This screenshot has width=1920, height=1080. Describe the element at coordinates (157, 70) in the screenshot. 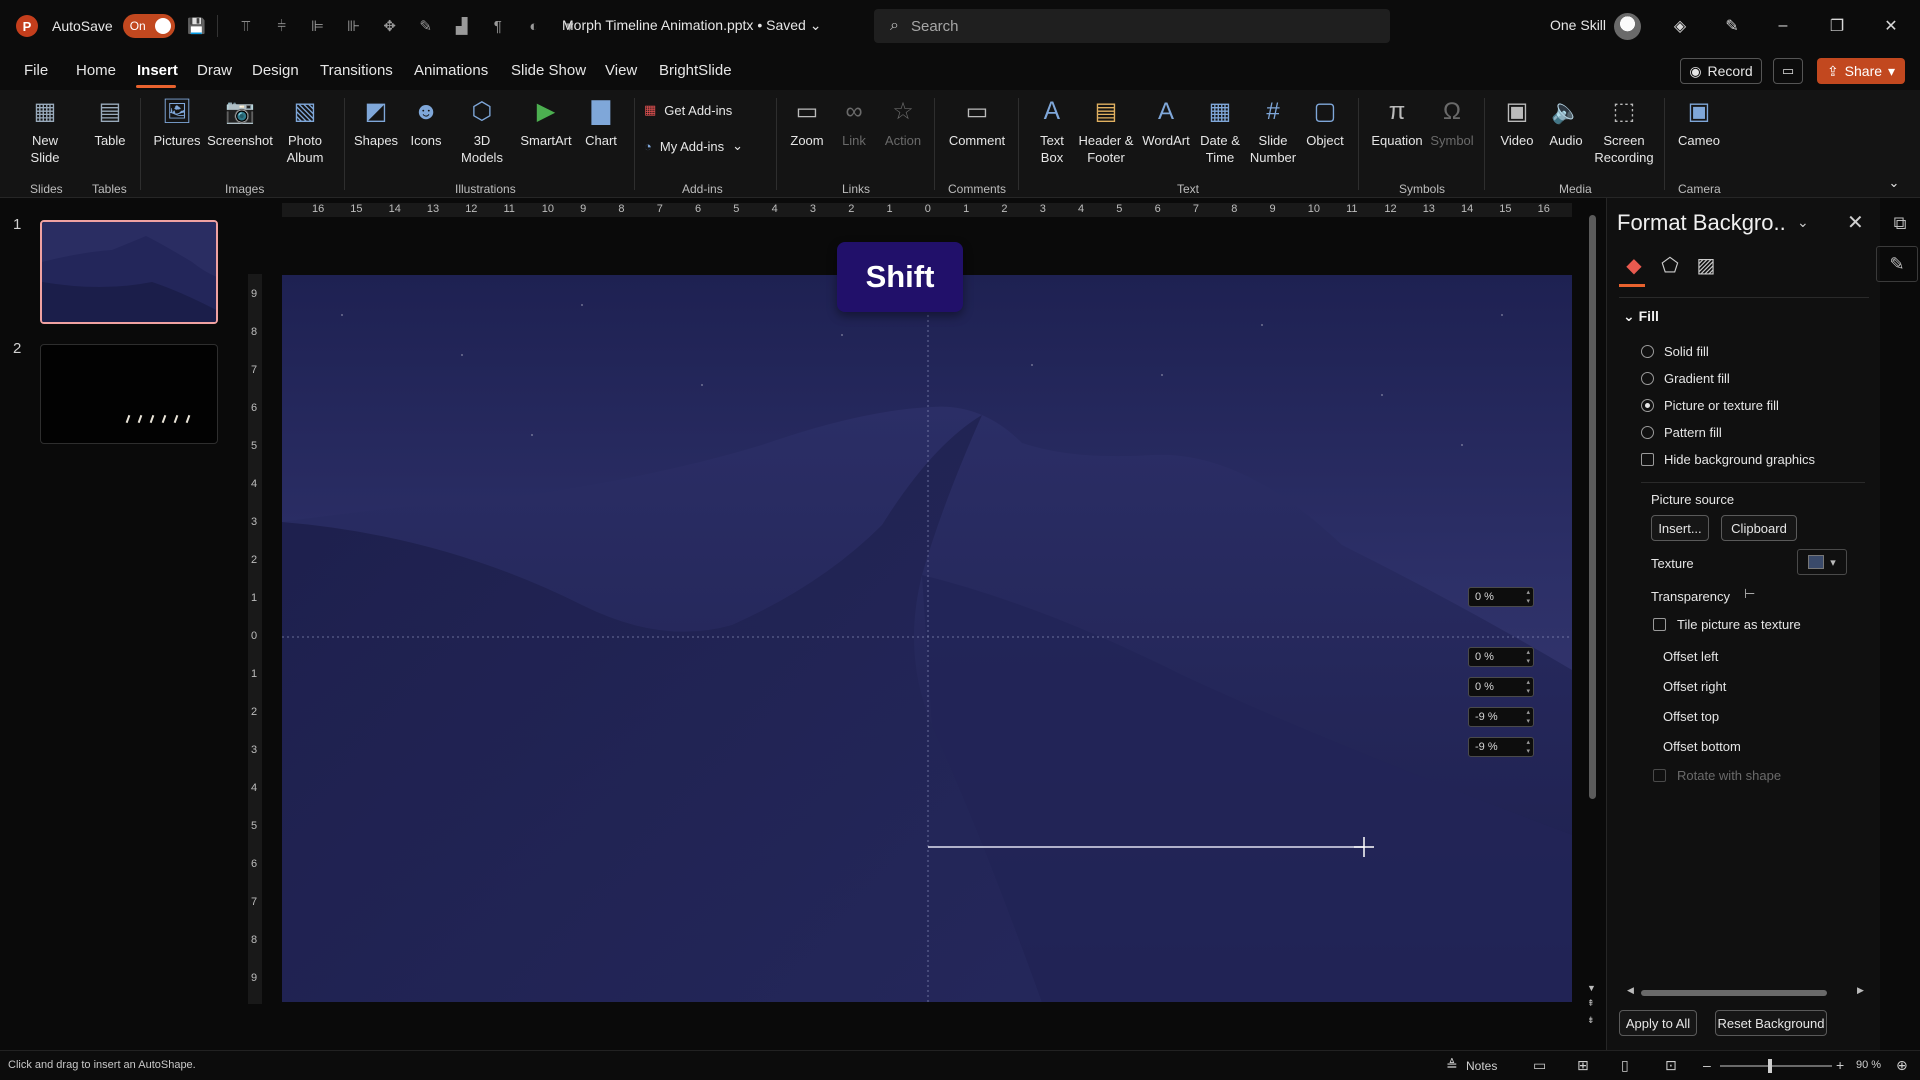

I see `tab-insert: Insert` at that location.